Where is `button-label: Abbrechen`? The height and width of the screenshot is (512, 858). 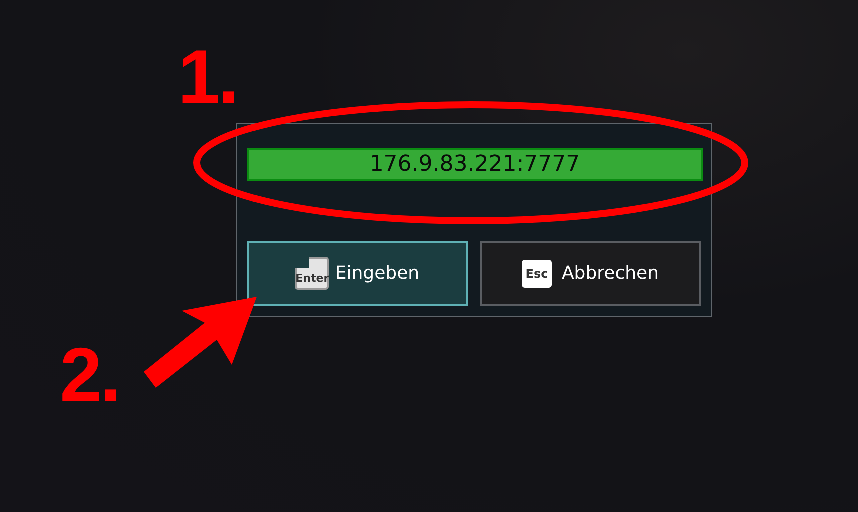 button-label: Abbrechen is located at coordinates (611, 273).